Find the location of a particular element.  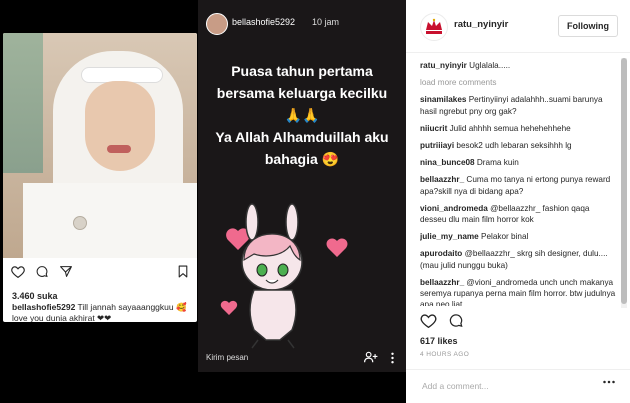

comment-username: vioni_andromeda is located at coordinates (454, 208).